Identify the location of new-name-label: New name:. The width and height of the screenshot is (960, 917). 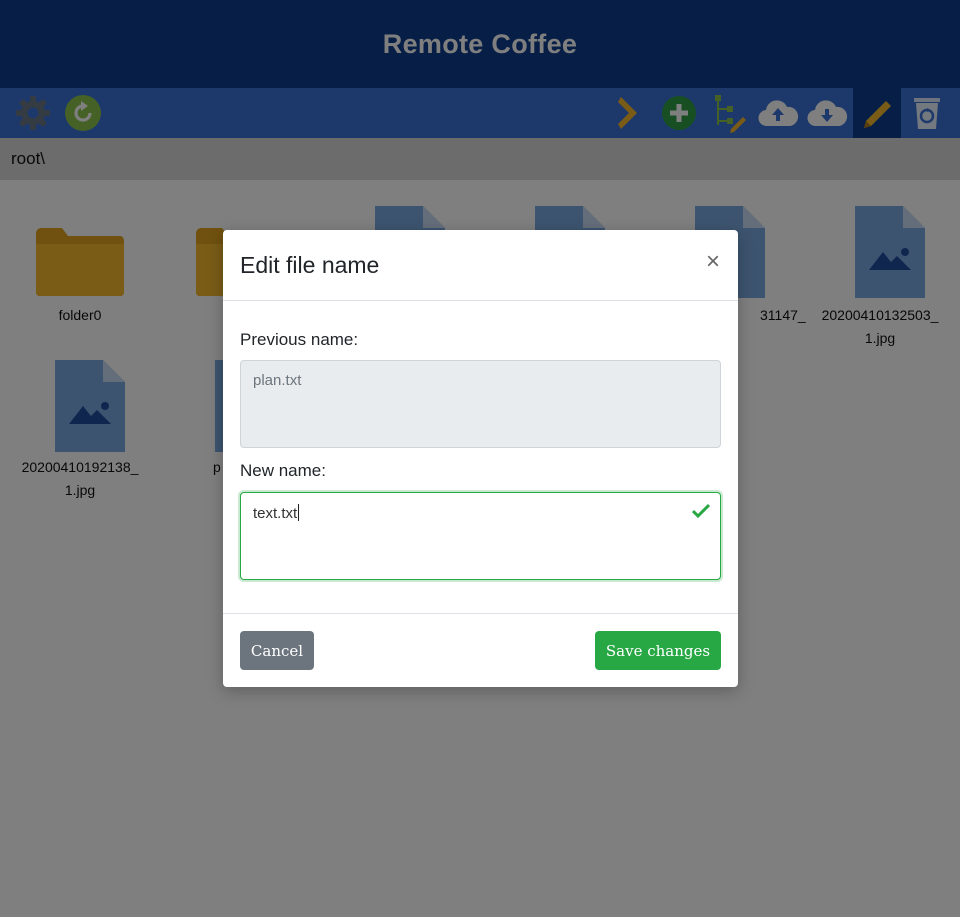
(283, 470).